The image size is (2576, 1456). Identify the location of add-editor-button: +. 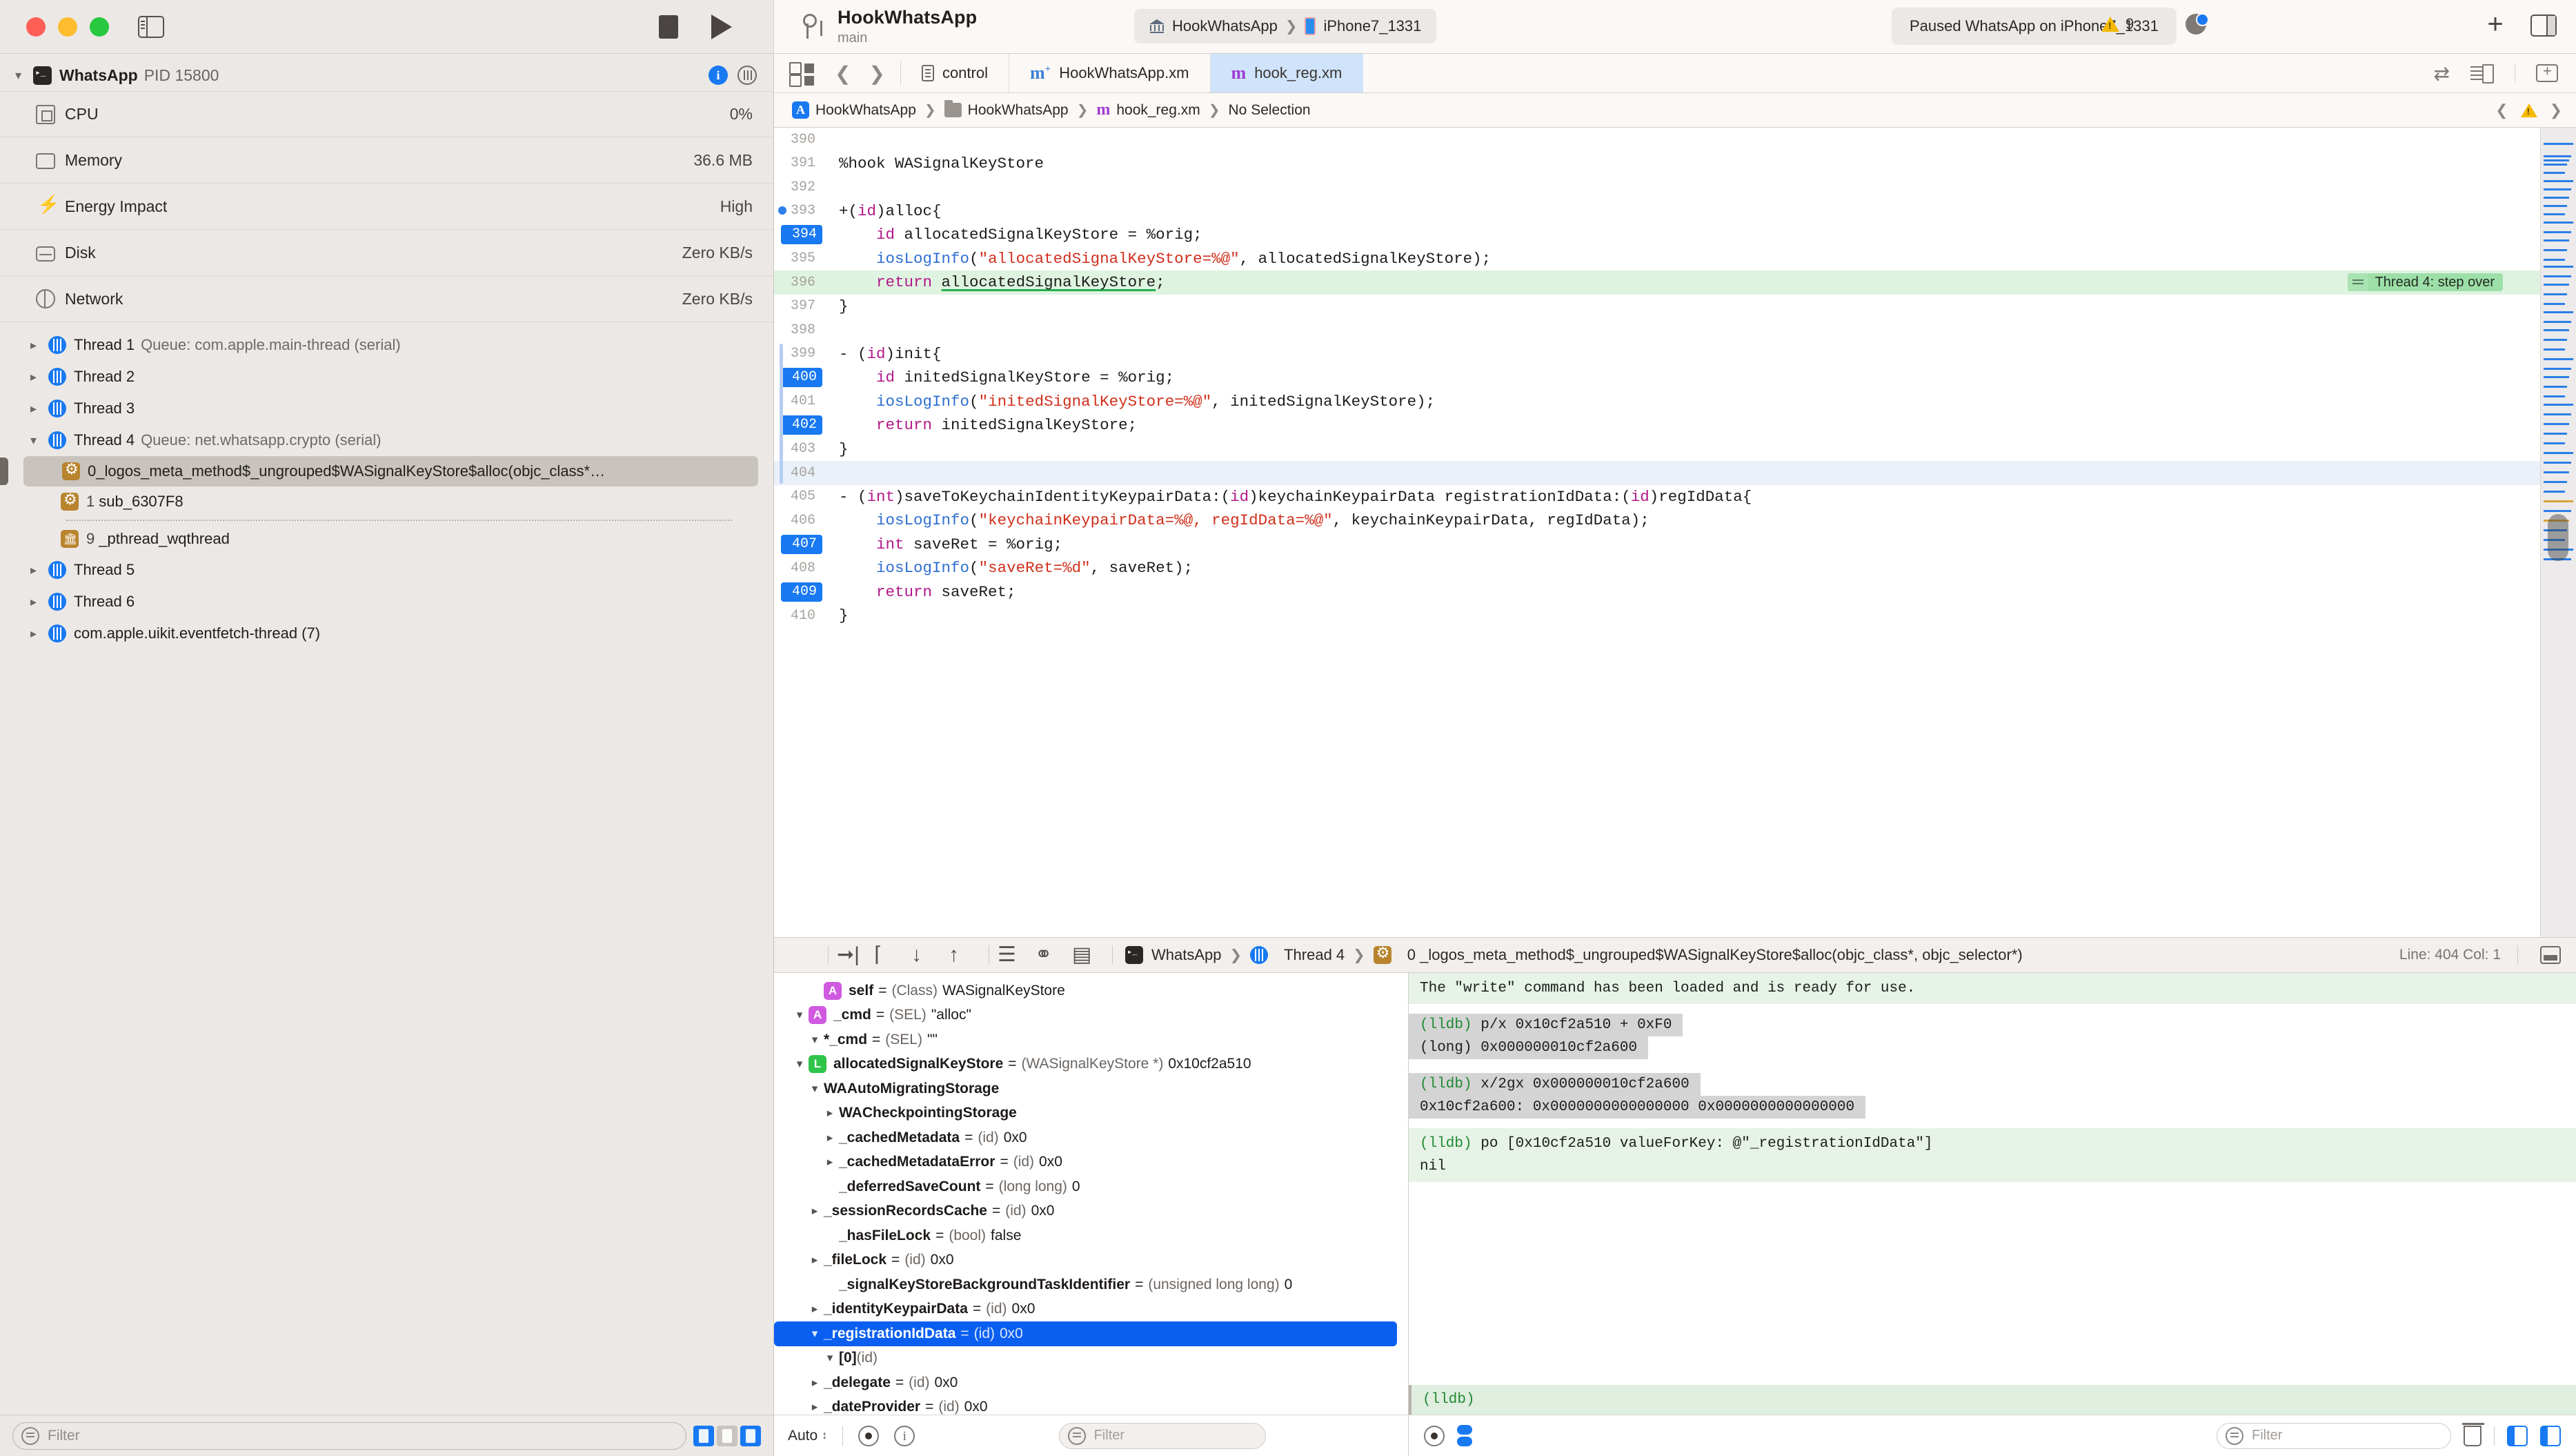
(2495, 24).